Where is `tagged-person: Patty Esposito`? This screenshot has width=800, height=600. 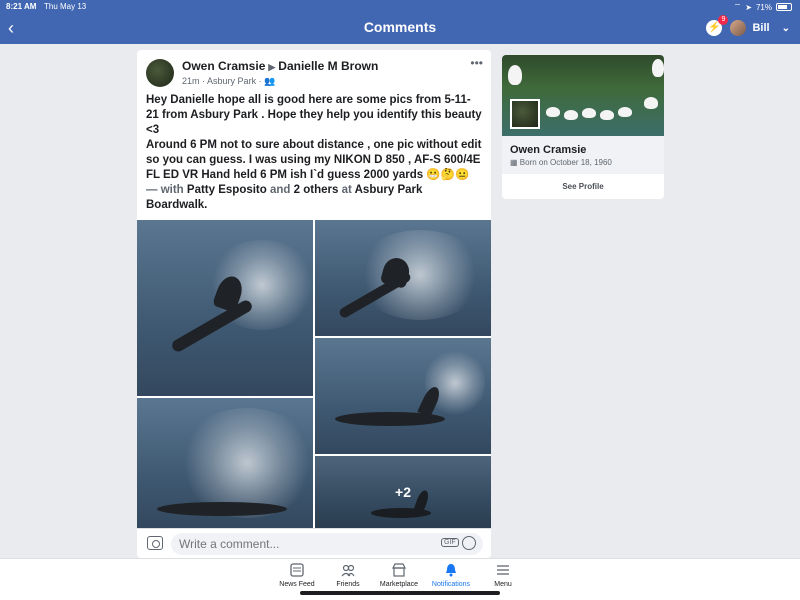 tagged-person: Patty Esposito is located at coordinates (227, 190).